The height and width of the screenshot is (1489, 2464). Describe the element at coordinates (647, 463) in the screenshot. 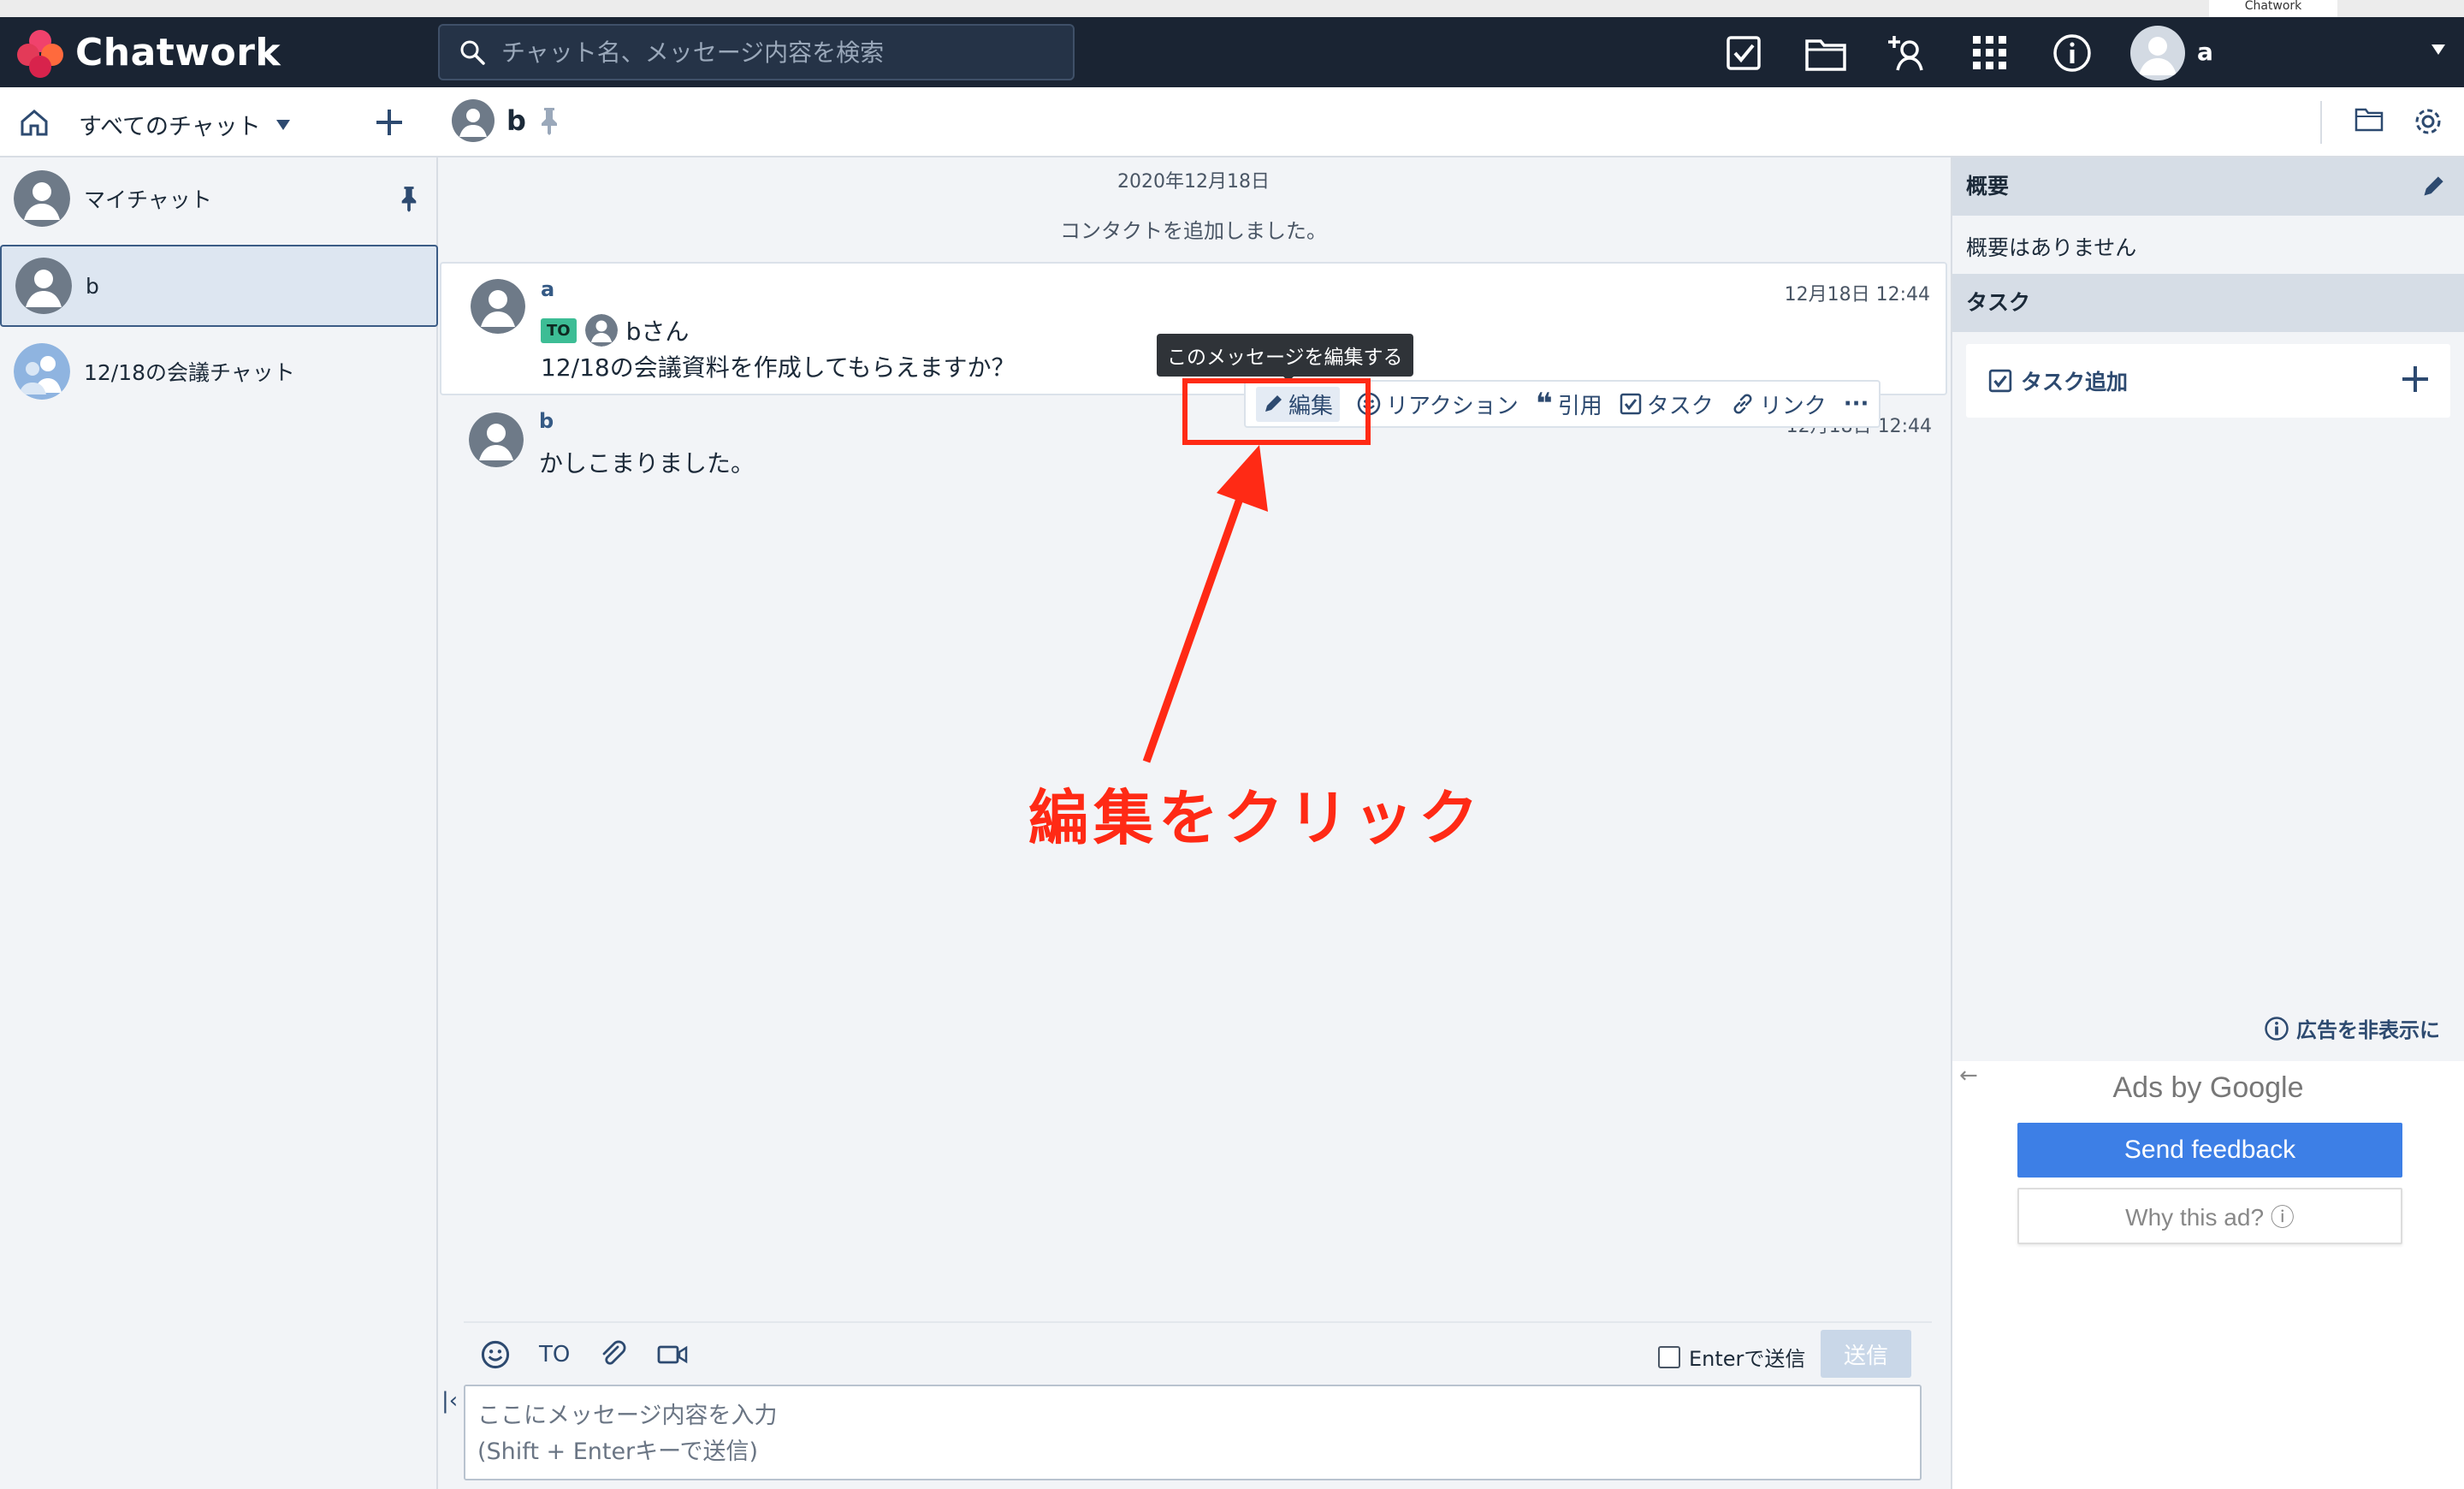

I see `message-text: かしこまりました。` at that location.